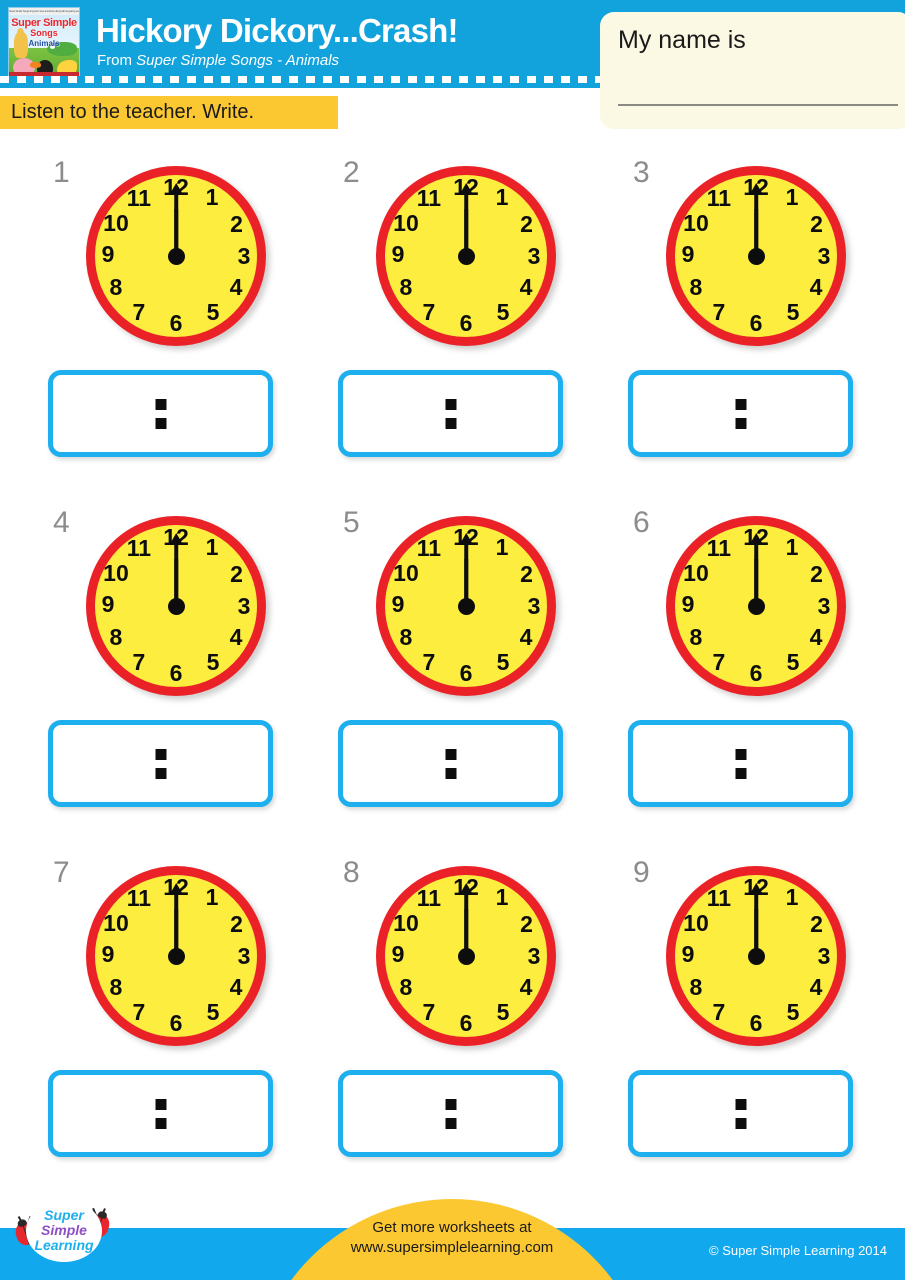 This screenshot has height=1280, width=905. I want to click on footer-promo-line1: Get more worksheets at, so click(452, 1227).